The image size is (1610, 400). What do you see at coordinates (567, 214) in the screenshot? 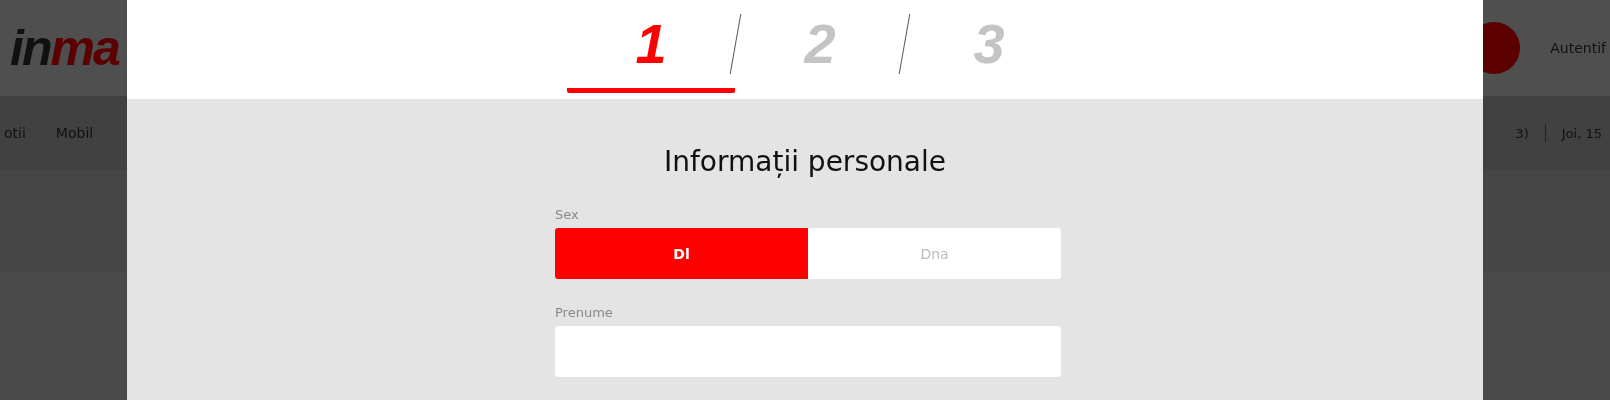
I see `field-label: Sex` at bounding box center [567, 214].